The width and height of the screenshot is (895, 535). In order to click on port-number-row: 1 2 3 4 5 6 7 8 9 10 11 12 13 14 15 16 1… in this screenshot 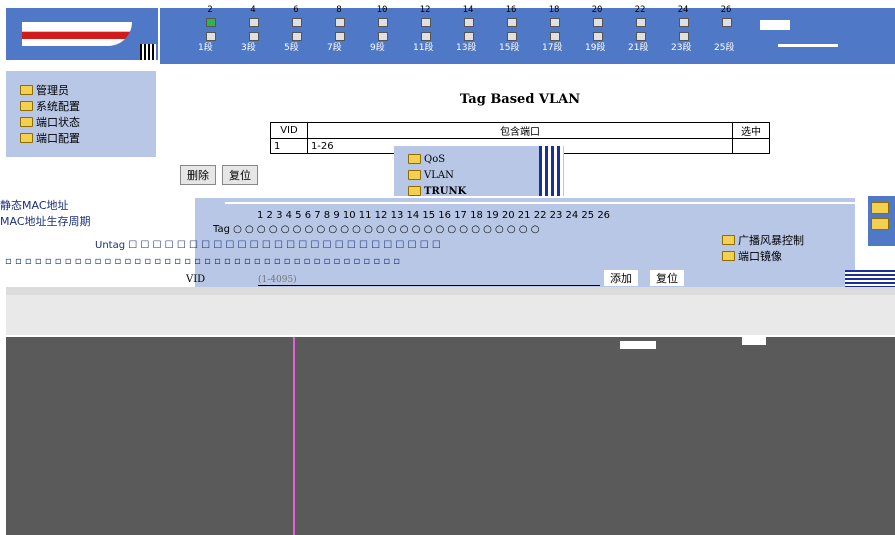, I will do `click(434, 215)`.